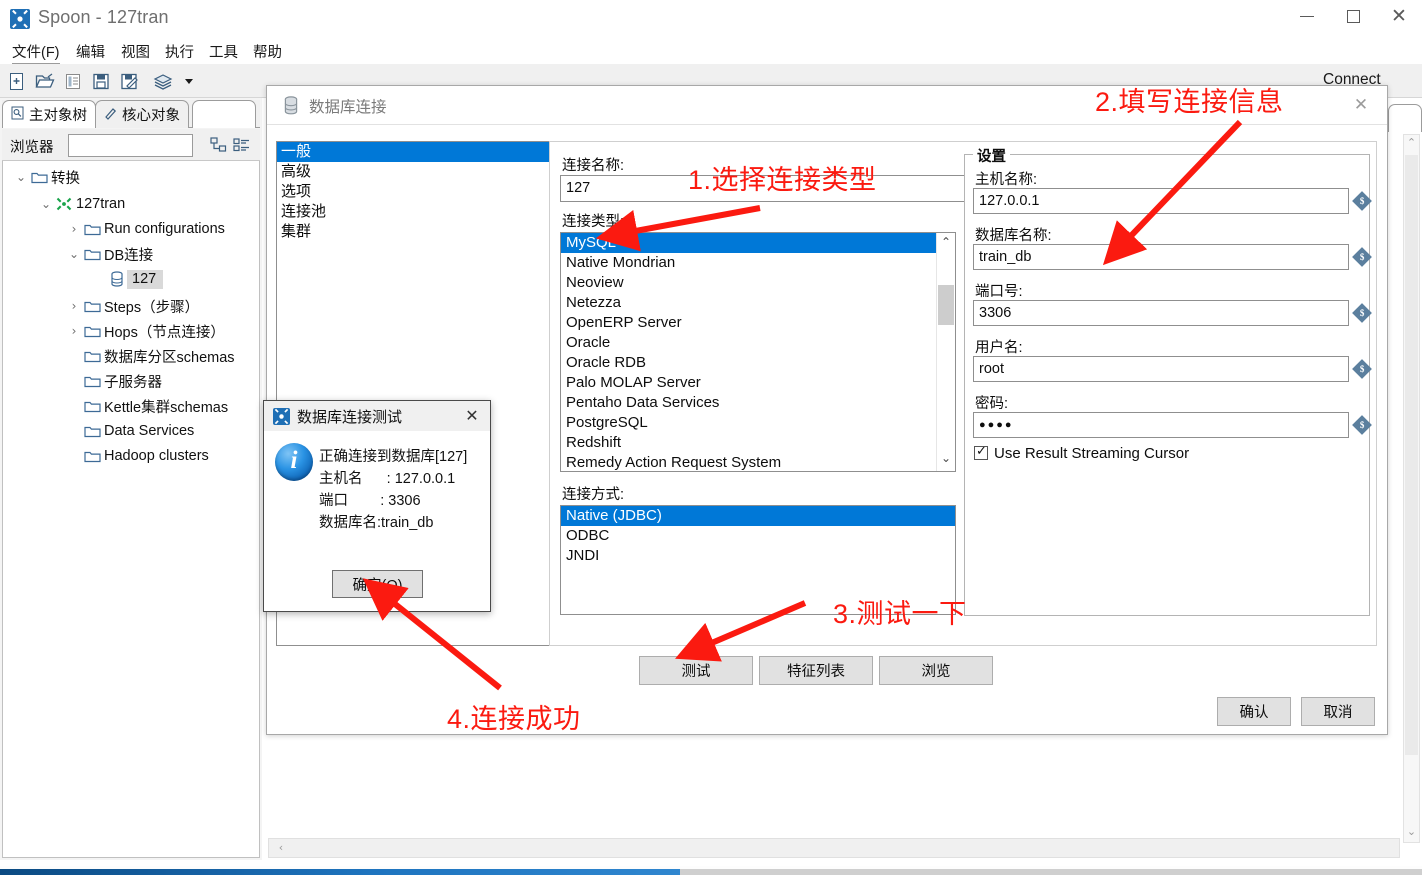 Image resolution: width=1422 pixels, height=875 pixels. Describe the element at coordinates (145, 279) in the screenshot. I see `tree-item-label: 127` at that location.